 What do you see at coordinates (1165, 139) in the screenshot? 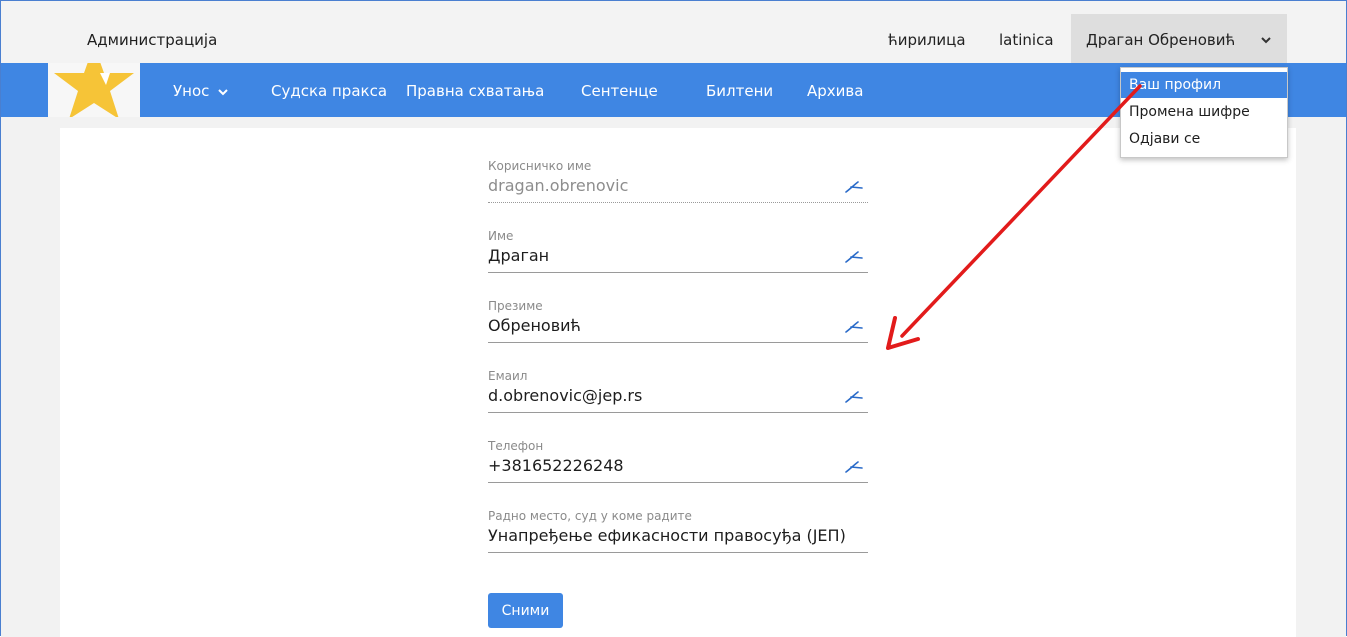
I see `menu-item-label: Одјави се` at bounding box center [1165, 139].